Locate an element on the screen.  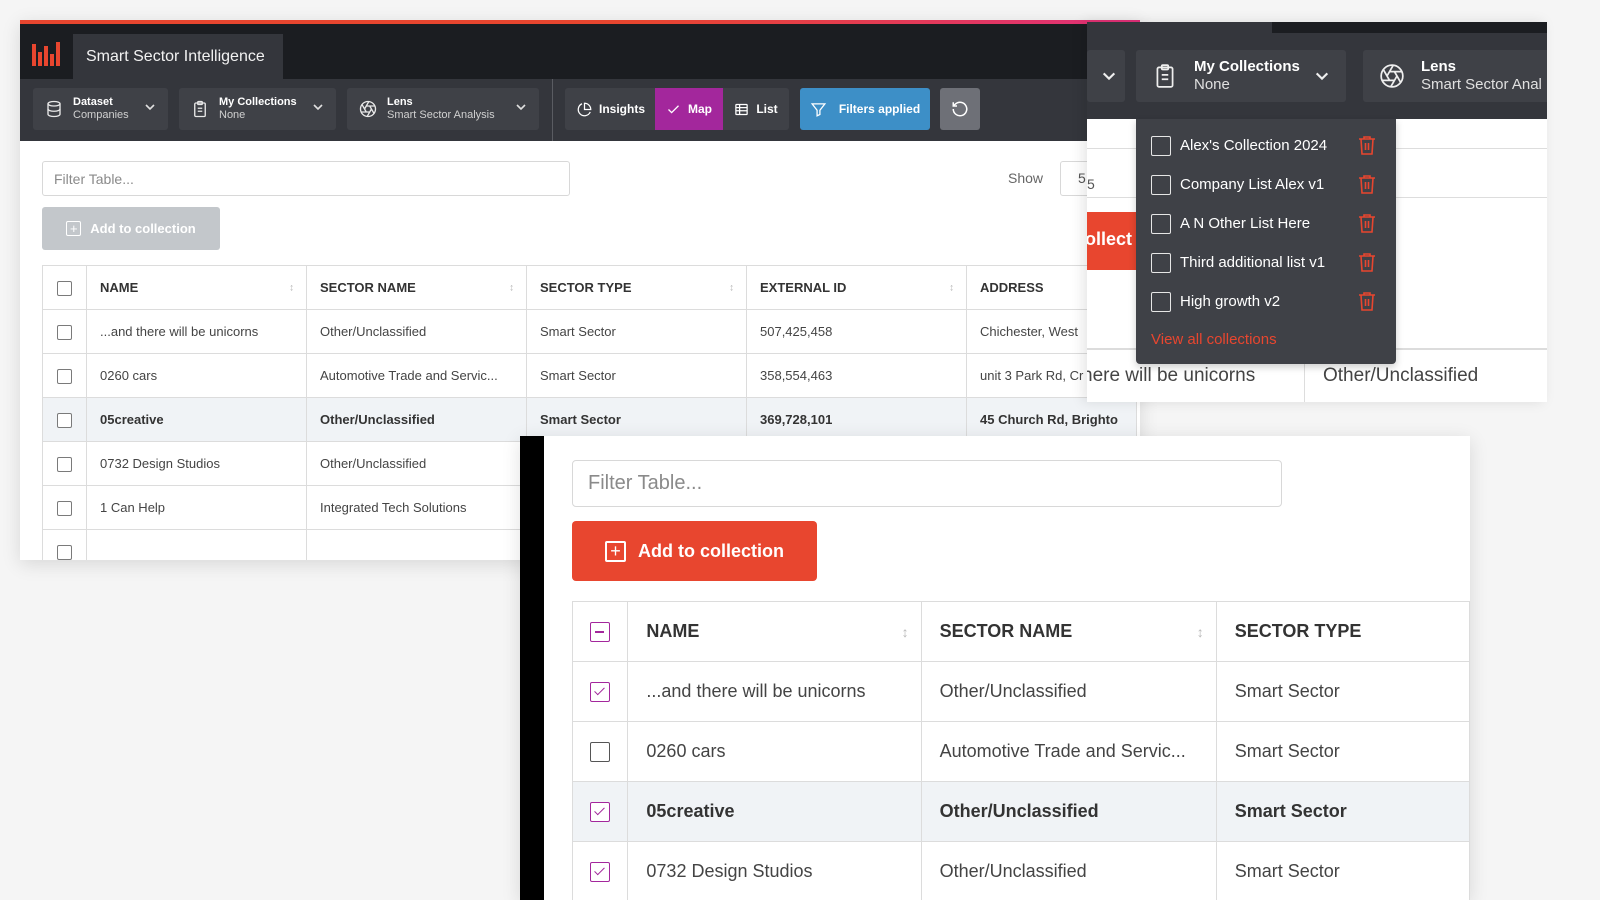
collection-item: Third additional list v1 is located at coordinates (1266, 262).